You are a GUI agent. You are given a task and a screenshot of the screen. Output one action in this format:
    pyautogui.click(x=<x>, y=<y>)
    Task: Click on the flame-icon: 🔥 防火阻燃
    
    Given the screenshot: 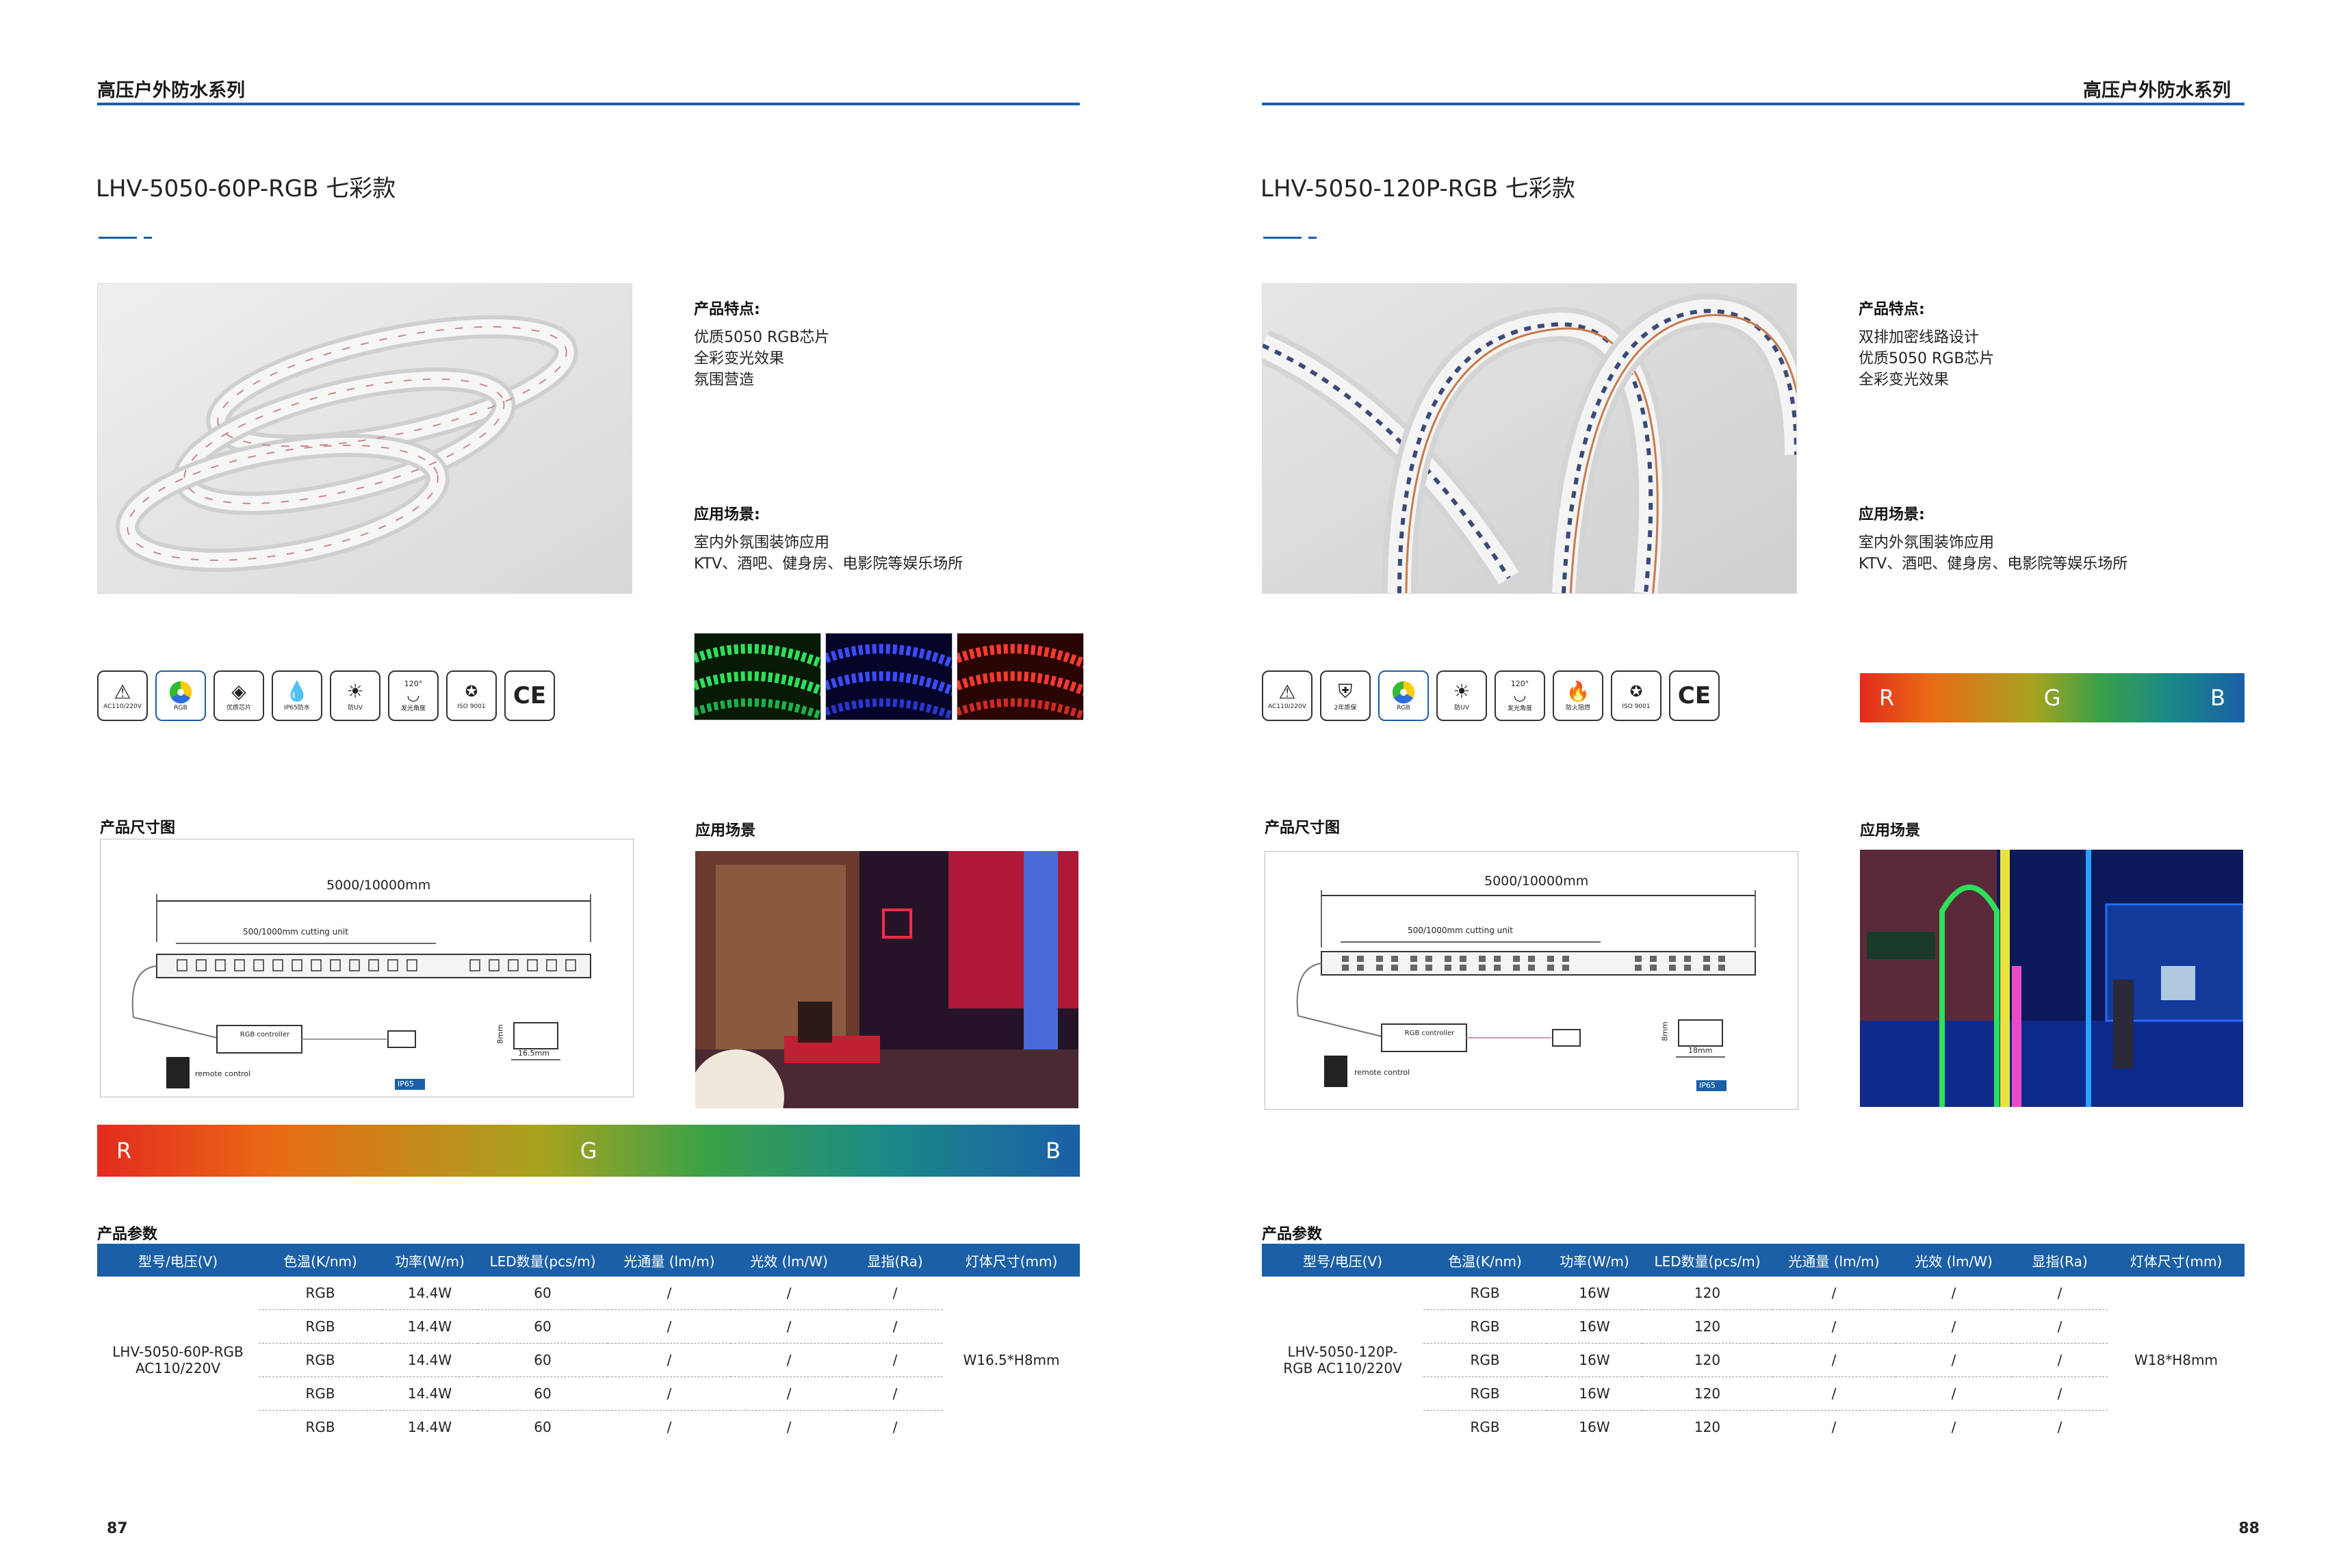 What is the action you would take?
    pyautogui.click(x=1578, y=695)
    